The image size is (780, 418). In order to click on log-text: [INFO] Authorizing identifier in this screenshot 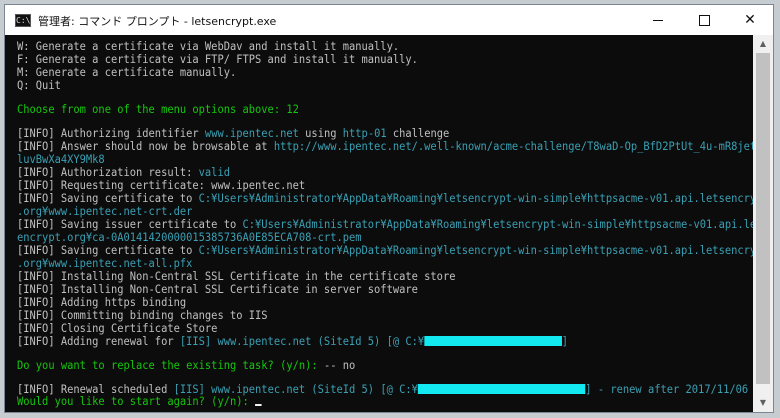, I will do `click(111, 133)`.